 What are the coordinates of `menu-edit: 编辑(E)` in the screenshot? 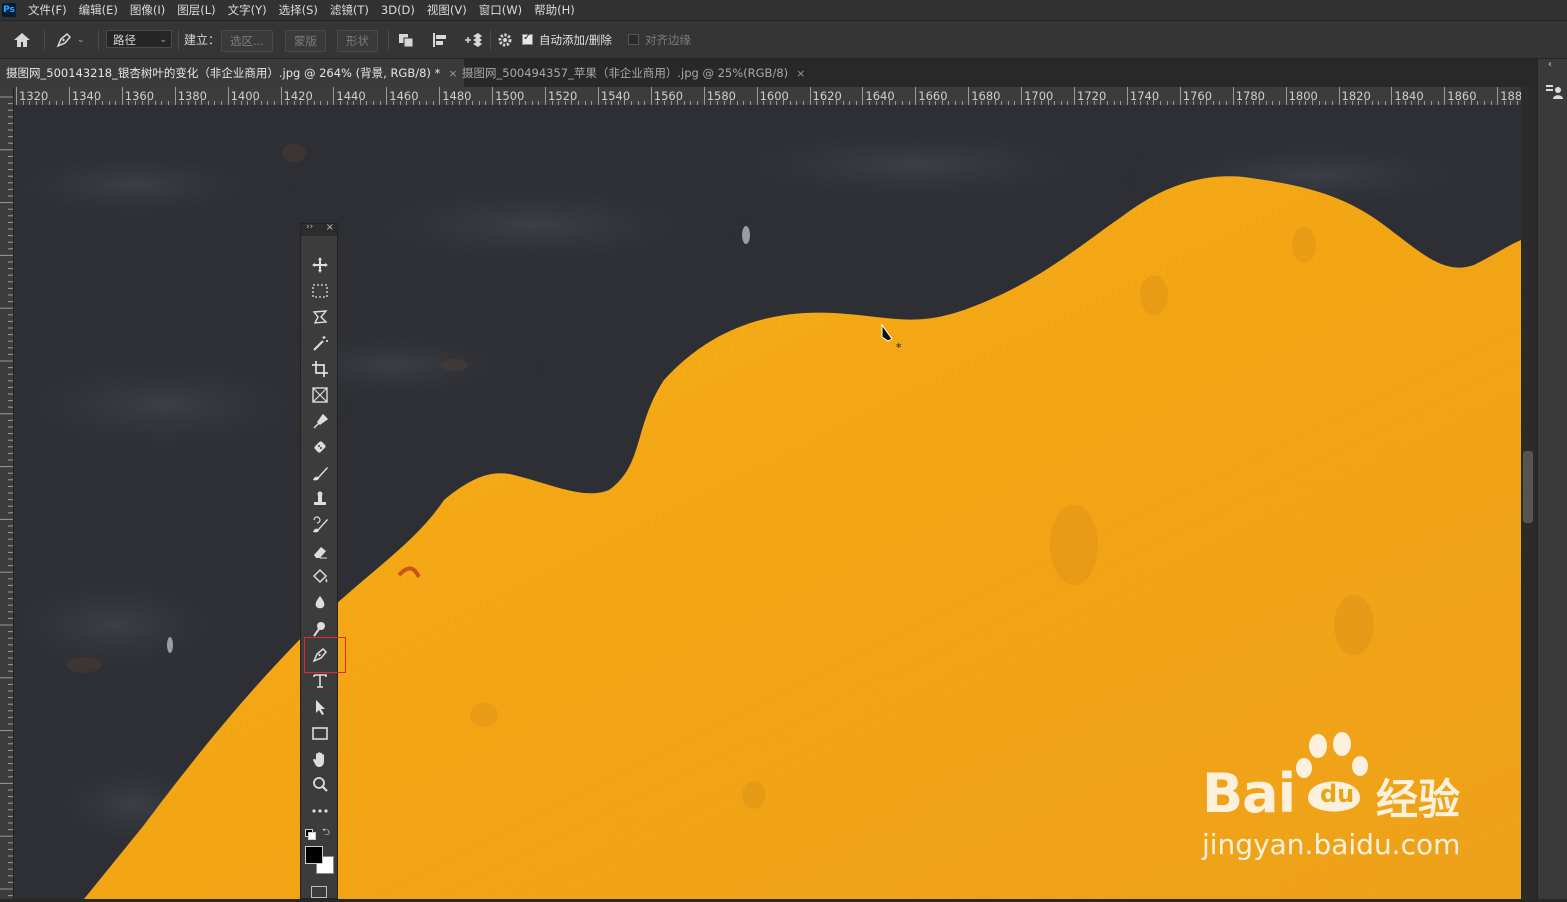 It's located at (98, 10).